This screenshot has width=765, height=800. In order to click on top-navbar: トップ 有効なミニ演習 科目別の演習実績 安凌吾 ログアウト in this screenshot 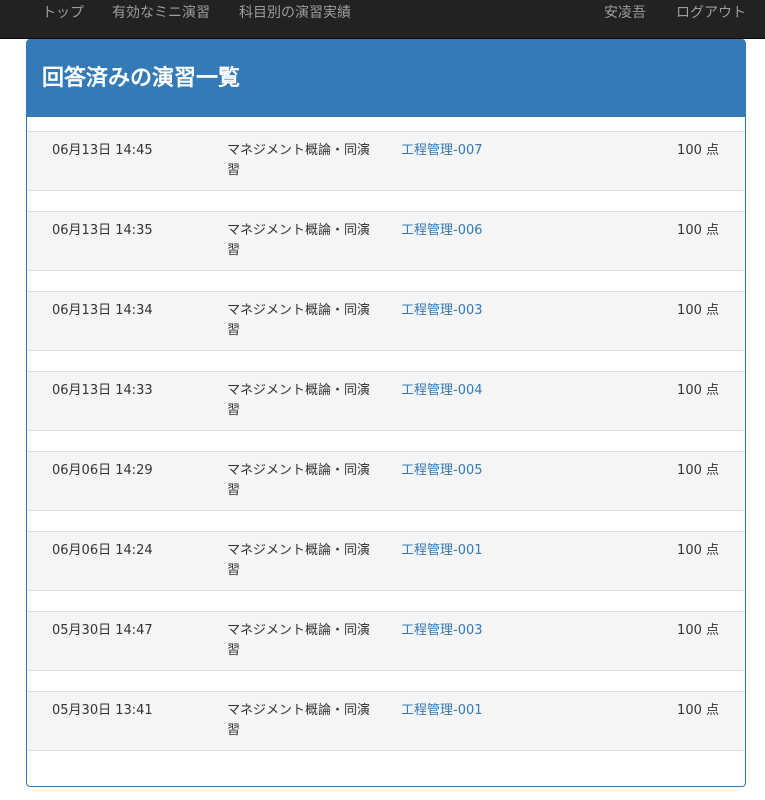, I will do `click(382, 19)`.